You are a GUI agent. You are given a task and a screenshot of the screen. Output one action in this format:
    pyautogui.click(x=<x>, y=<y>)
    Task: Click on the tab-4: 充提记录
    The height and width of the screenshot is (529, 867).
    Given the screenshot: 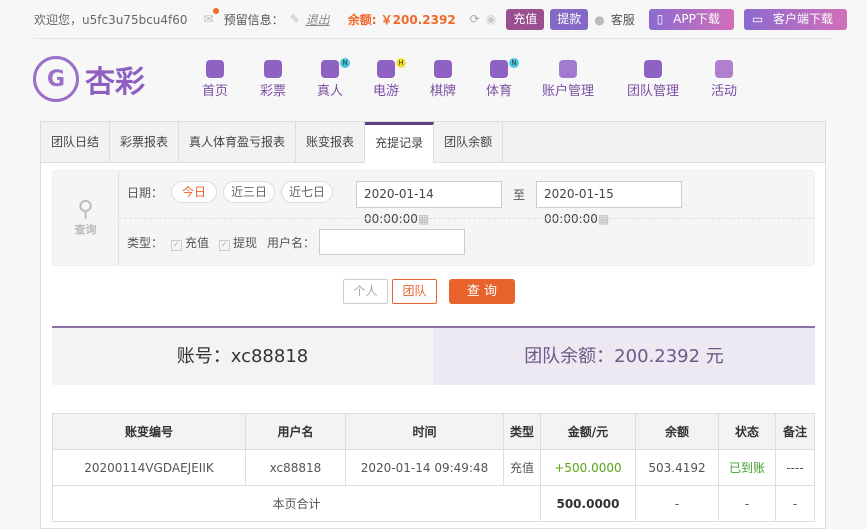 What is the action you would take?
    pyautogui.click(x=400, y=142)
    